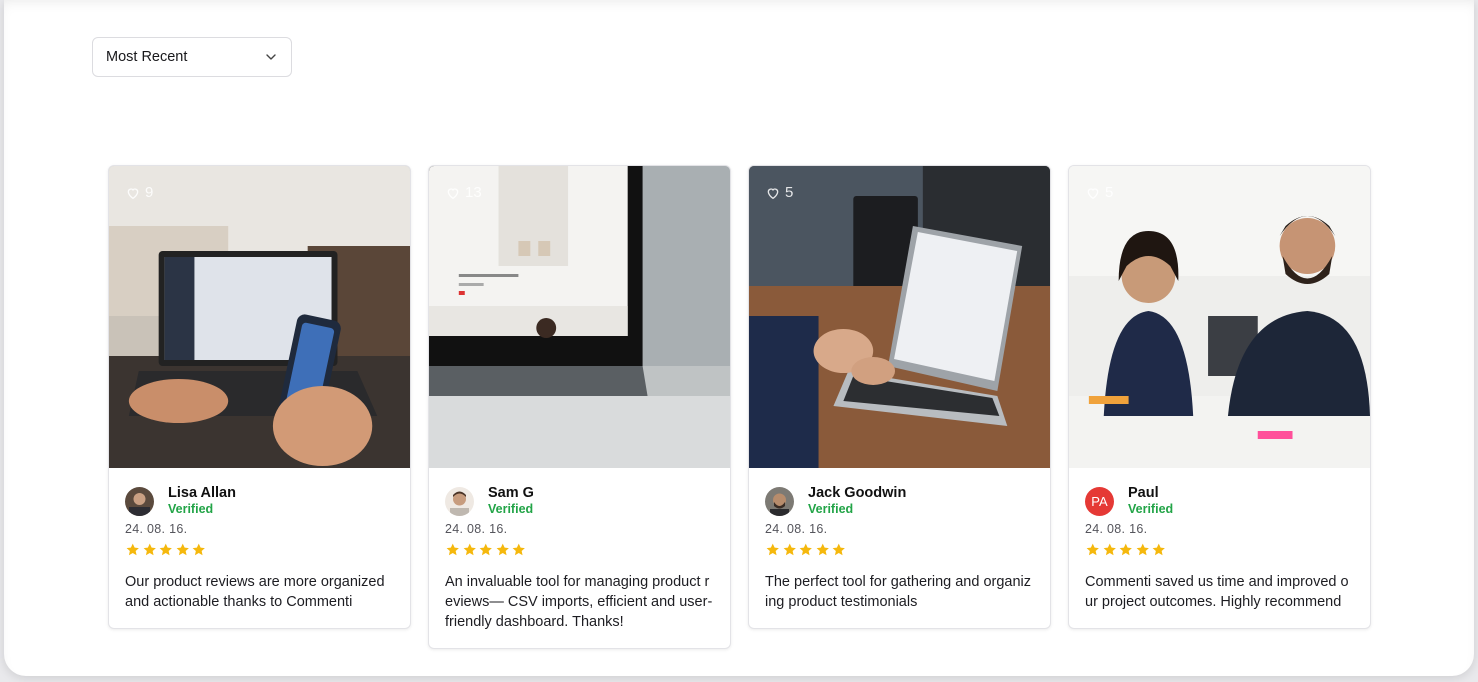 The width and height of the screenshot is (1478, 682). What do you see at coordinates (271, 57) in the screenshot?
I see `chevron-down-icon` at bounding box center [271, 57].